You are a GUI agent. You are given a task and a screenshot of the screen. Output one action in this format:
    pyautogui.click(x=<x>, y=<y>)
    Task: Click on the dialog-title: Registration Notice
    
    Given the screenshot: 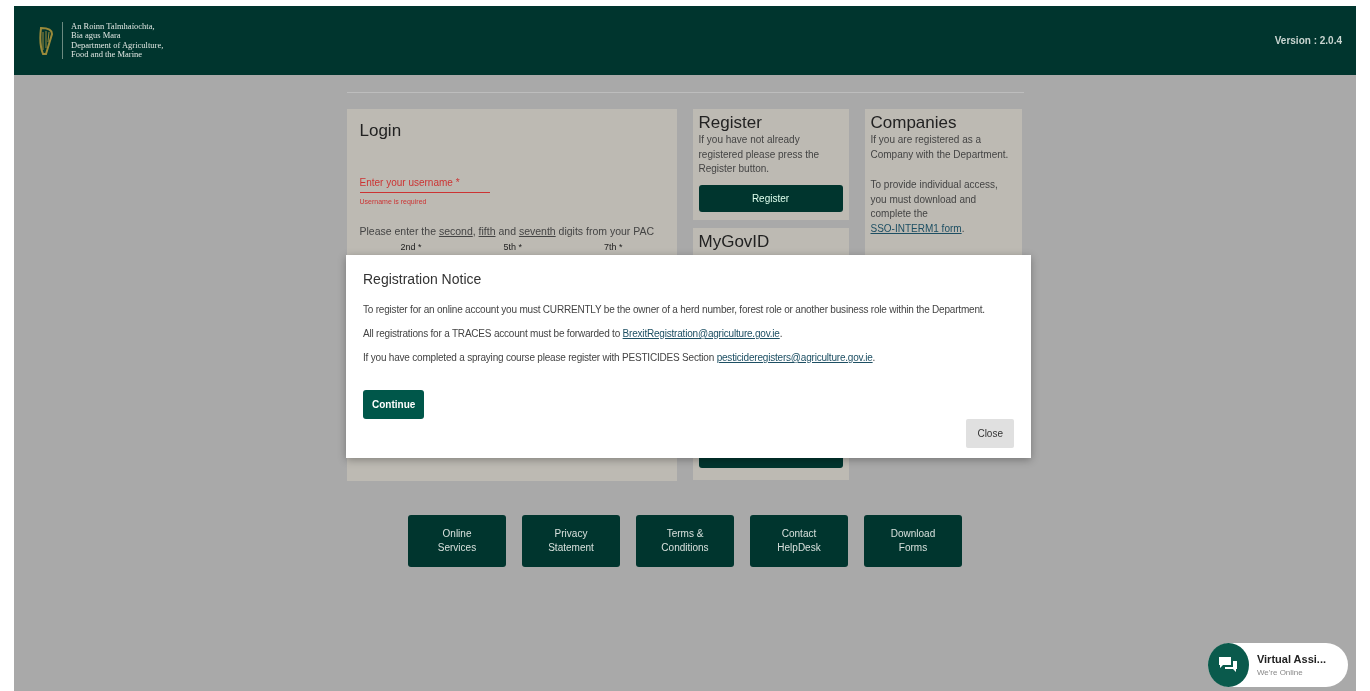 What is the action you would take?
    pyautogui.click(x=423, y=279)
    